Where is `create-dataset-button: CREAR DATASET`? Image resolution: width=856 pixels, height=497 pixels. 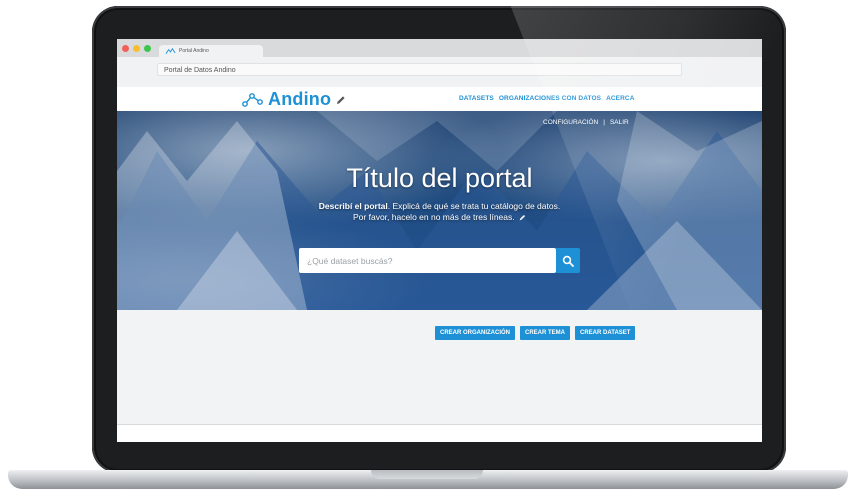
create-dataset-button: CREAR DATASET is located at coordinates (605, 333).